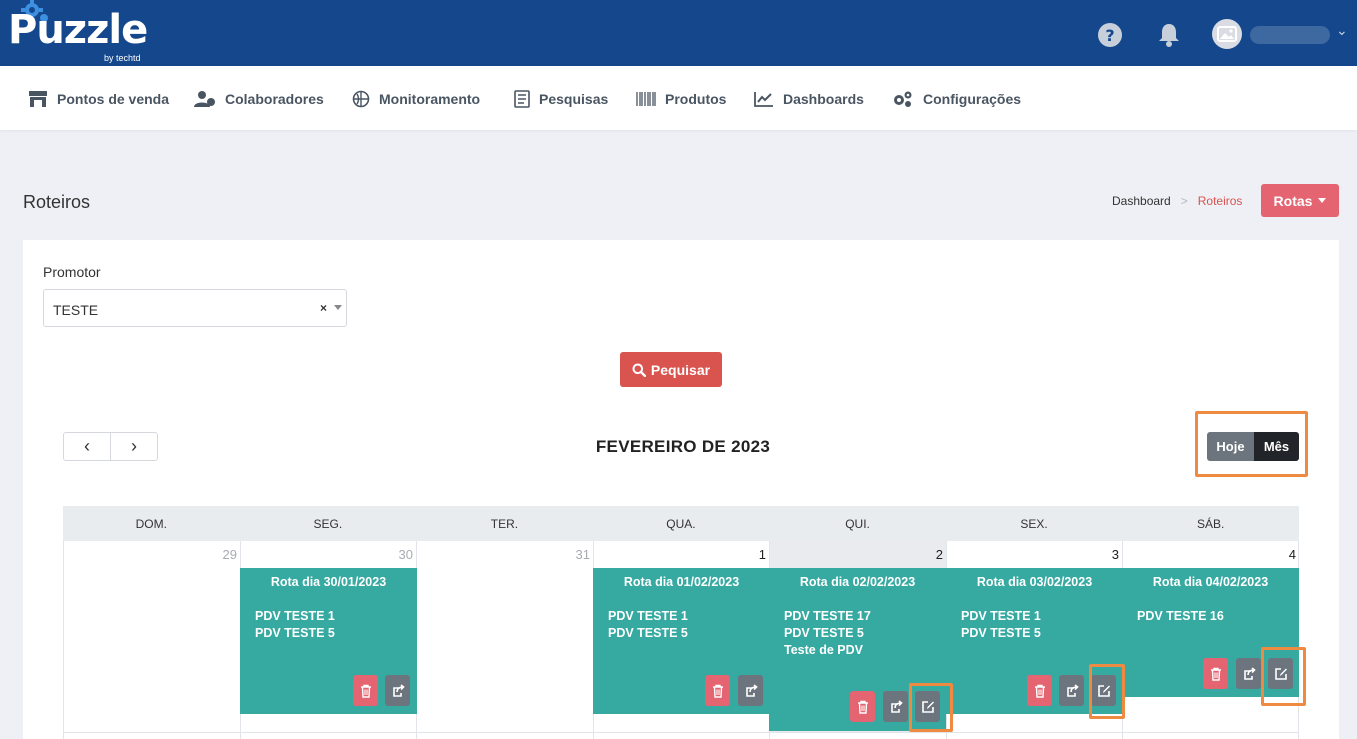 The height and width of the screenshot is (739, 1357). Describe the element at coordinates (762, 554) in the screenshot. I see `day-number: 1` at that location.